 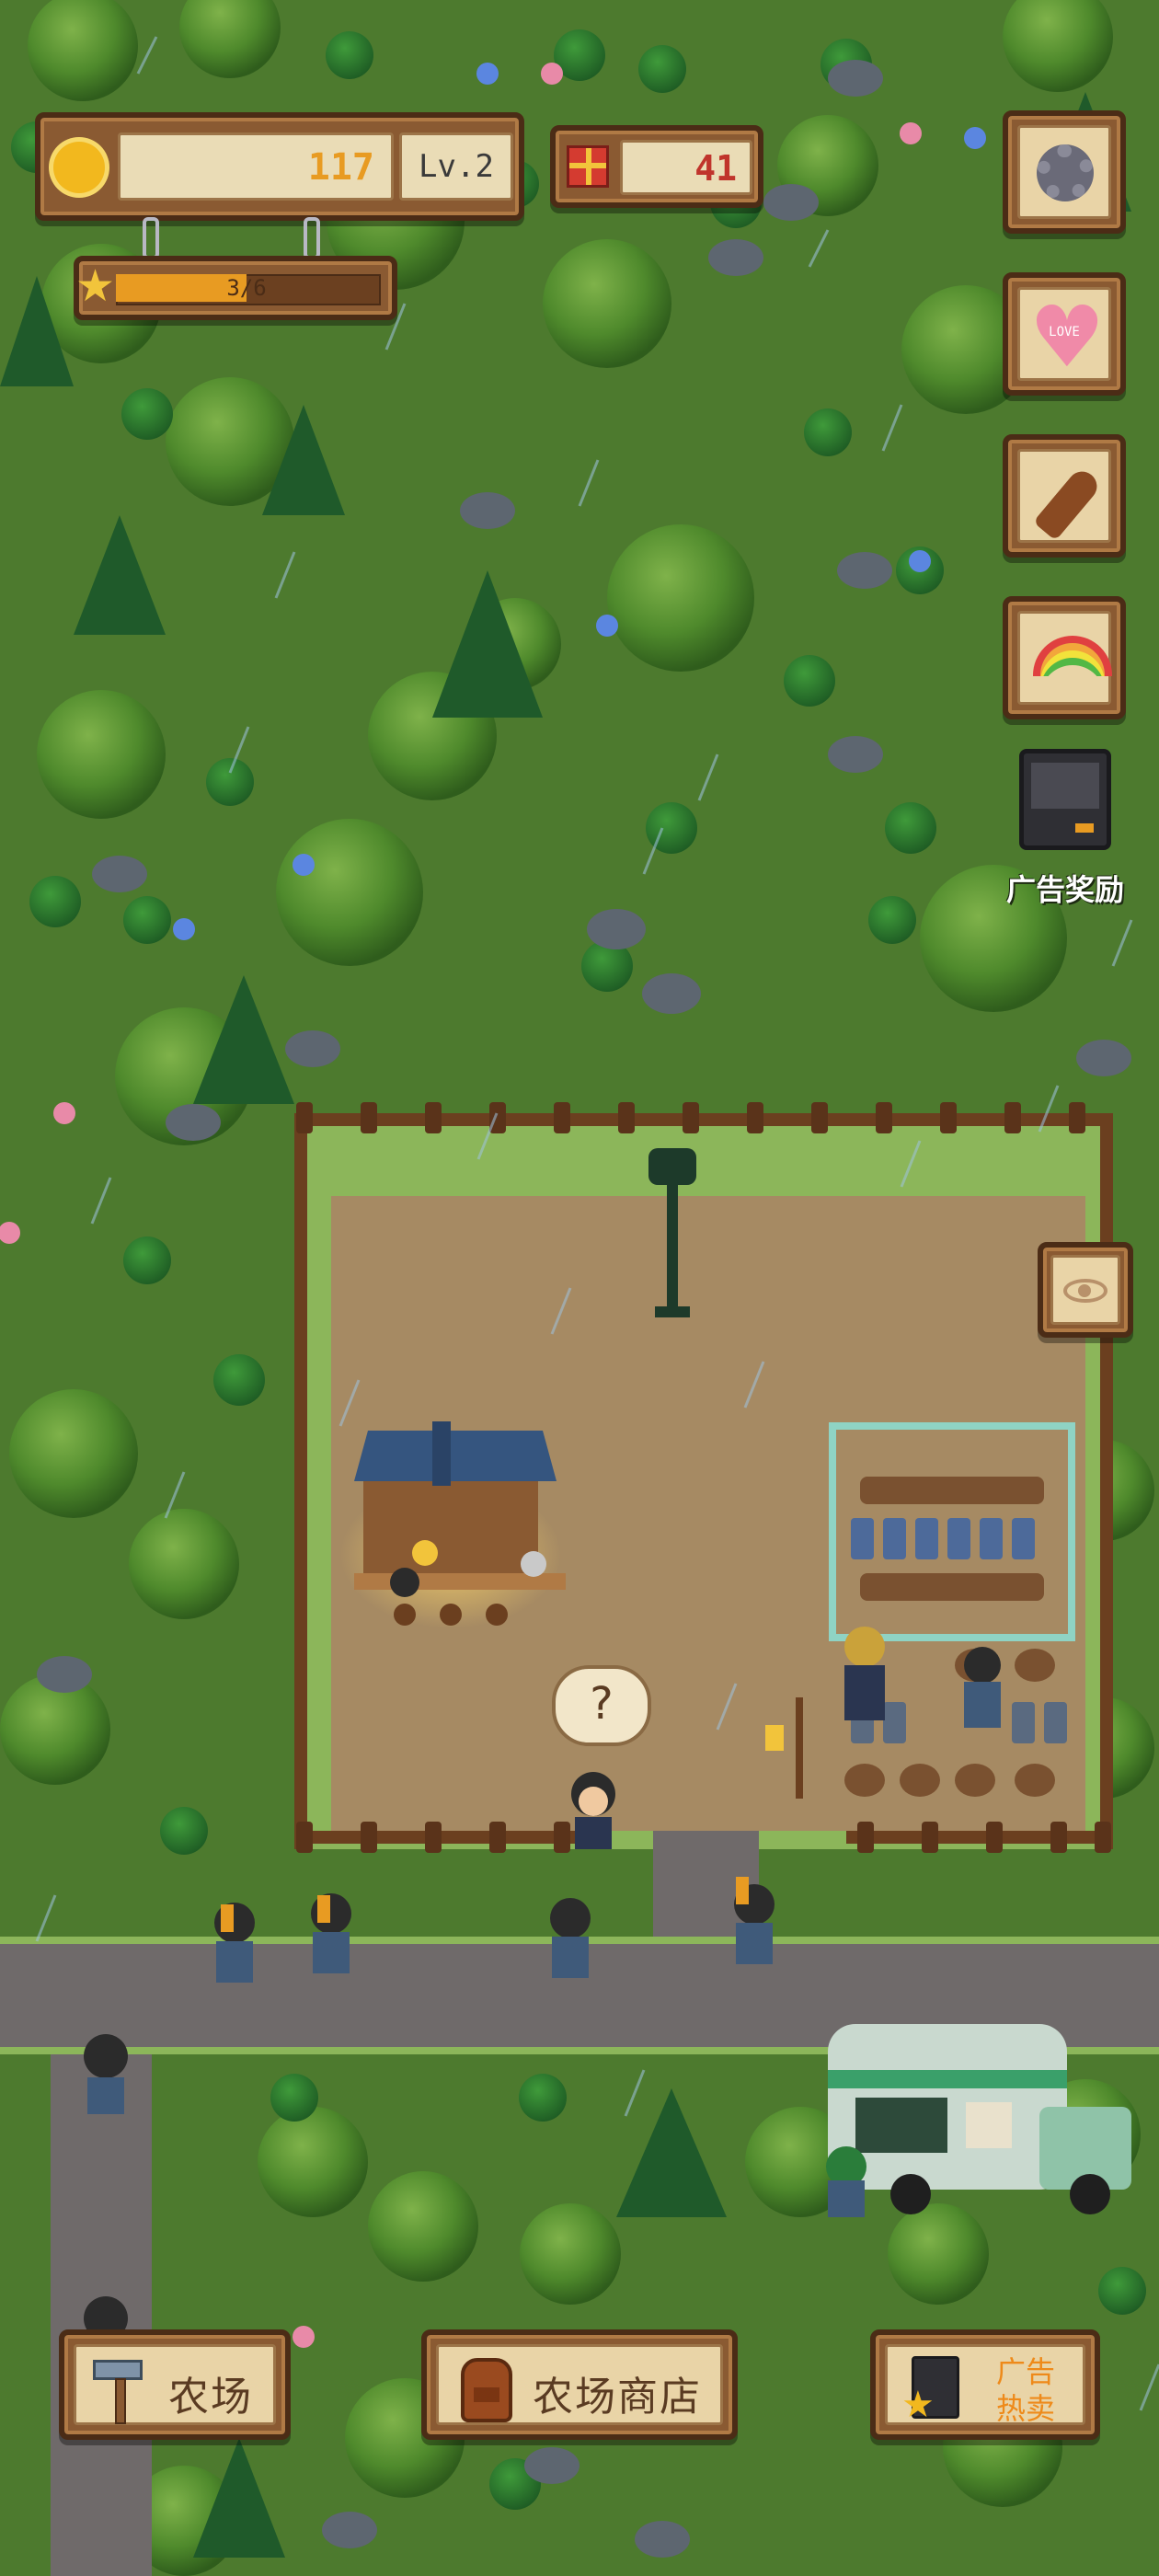 I want to click on farm-label: 农场, so click(x=210, y=2397).